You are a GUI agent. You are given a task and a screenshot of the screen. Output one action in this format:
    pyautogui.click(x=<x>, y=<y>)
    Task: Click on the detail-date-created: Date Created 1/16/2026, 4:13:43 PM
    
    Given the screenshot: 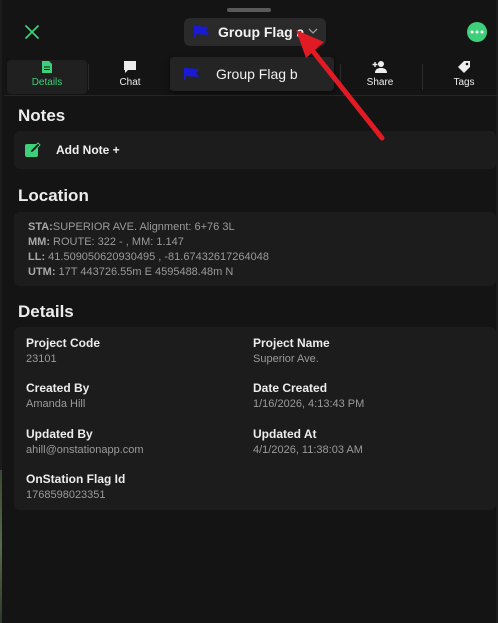 What is the action you would take?
    pyautogui.click(x=309, y=395)
    